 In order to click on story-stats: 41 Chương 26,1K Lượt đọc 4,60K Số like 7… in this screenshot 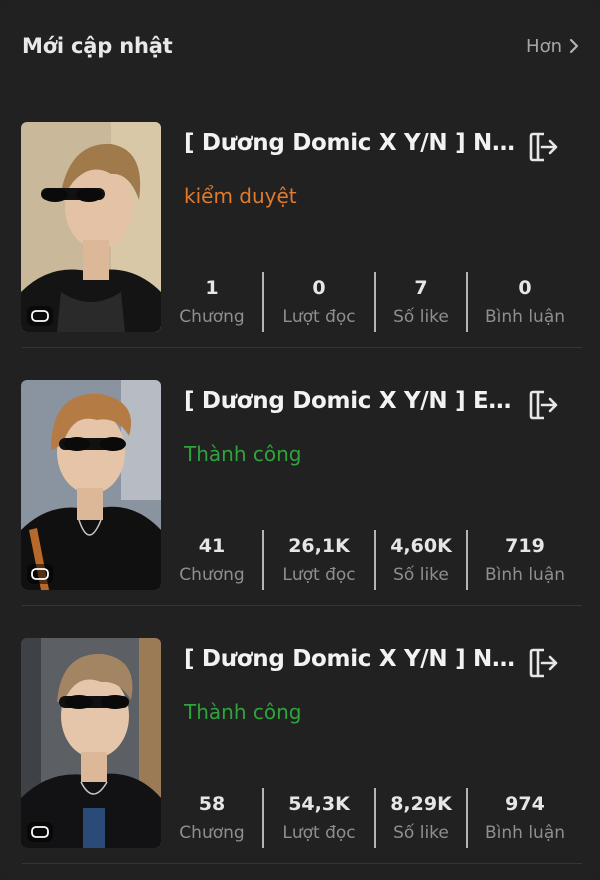, I will do `click(372, 559)`.